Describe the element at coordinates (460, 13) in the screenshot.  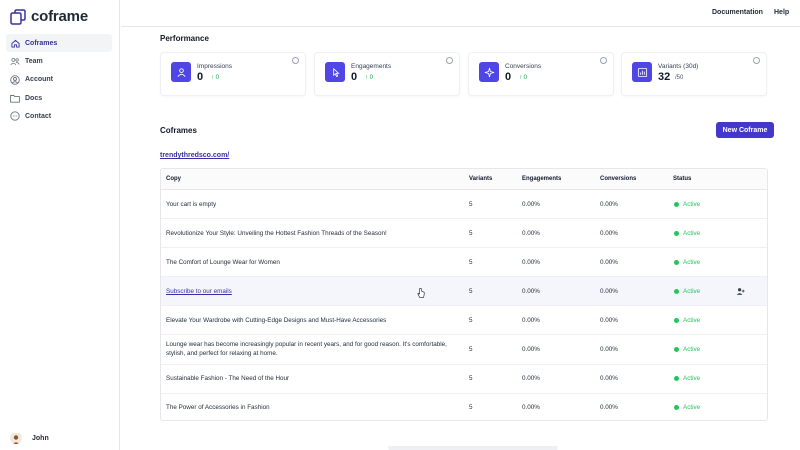
I see `top-bar: Documentation Help` at that location.